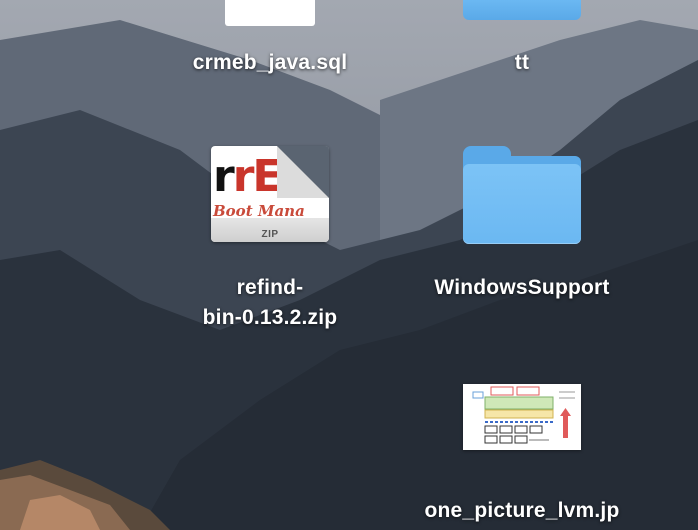 The width and height of the screenshot is (698, 530). What do you see at coordinates (270, 317) in the screenshot?
I see `label-line-2: bin-0.13.2.zip` at bounding box center [270, 317].